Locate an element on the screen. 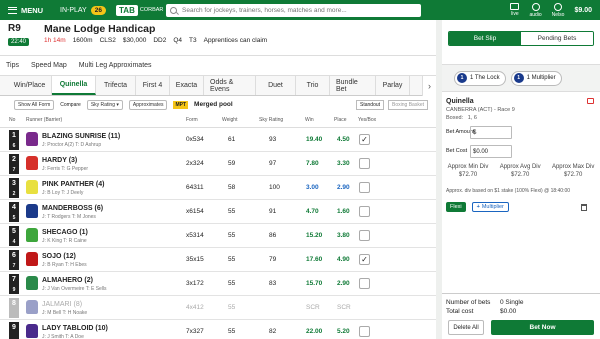  multiplier-button: + Multiplier is located at coordinates (490, 207).